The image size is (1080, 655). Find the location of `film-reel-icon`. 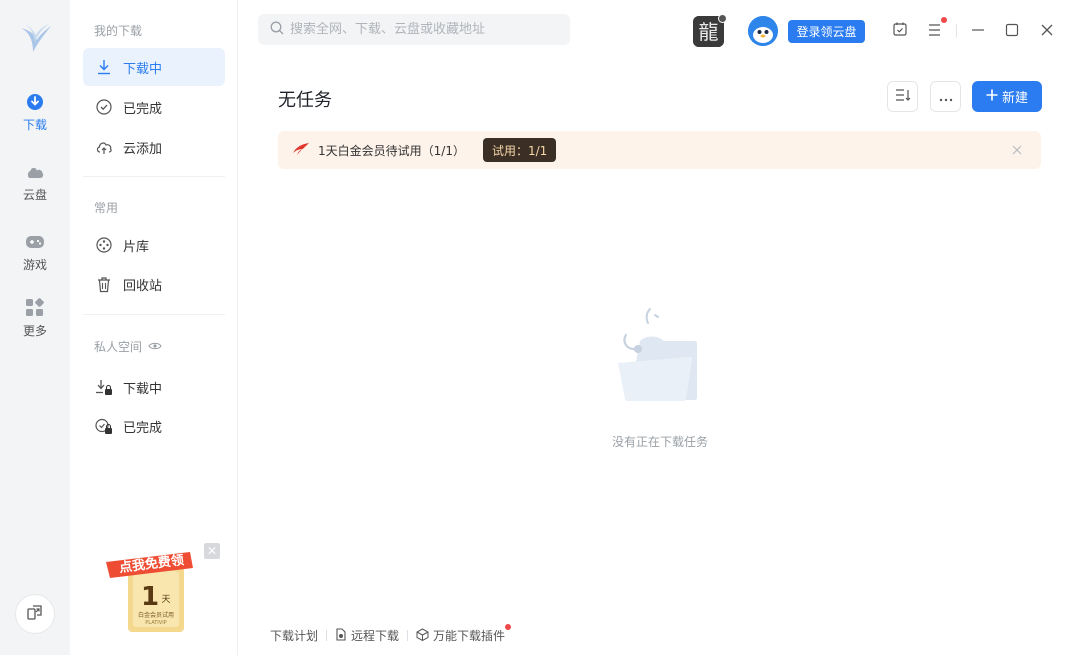

film-reel-icon is located at coordinates (104, 245).